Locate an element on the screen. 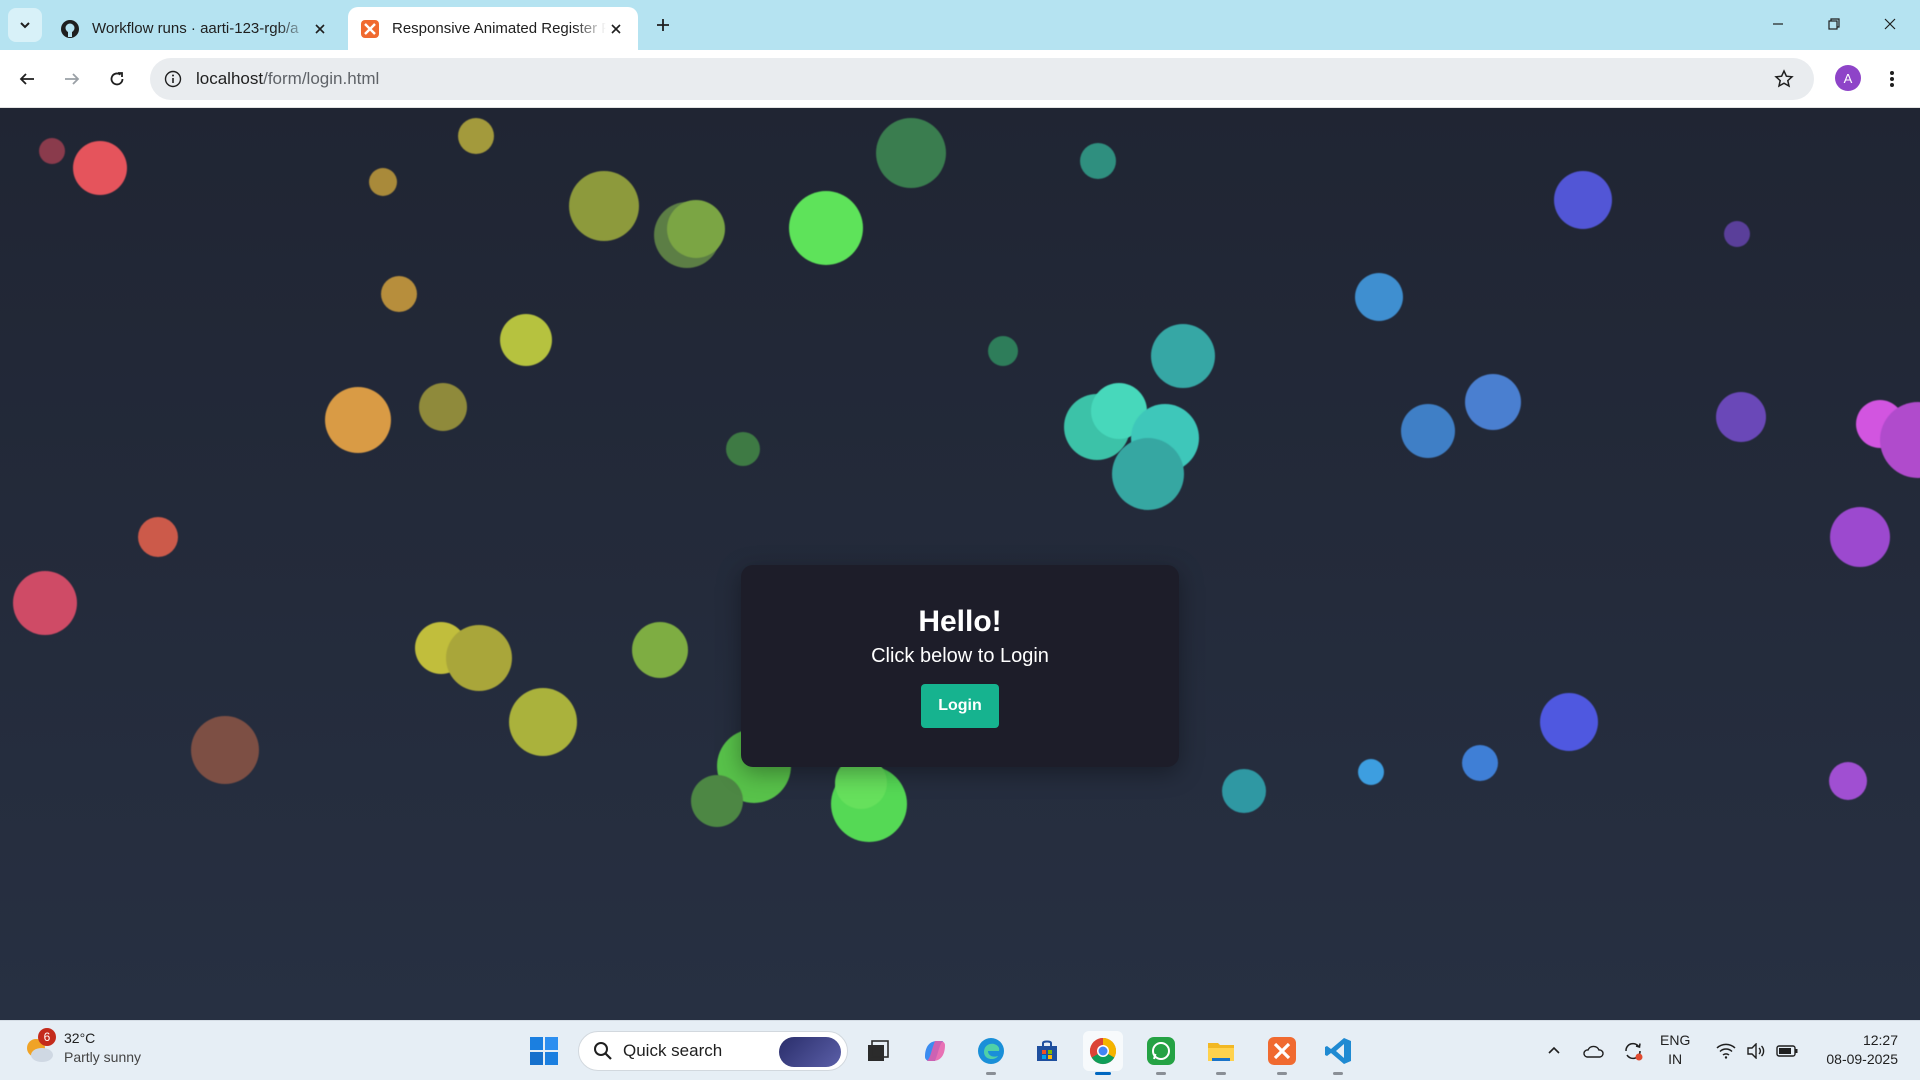  arrow-right-icon is located at coordinates (72, 79).